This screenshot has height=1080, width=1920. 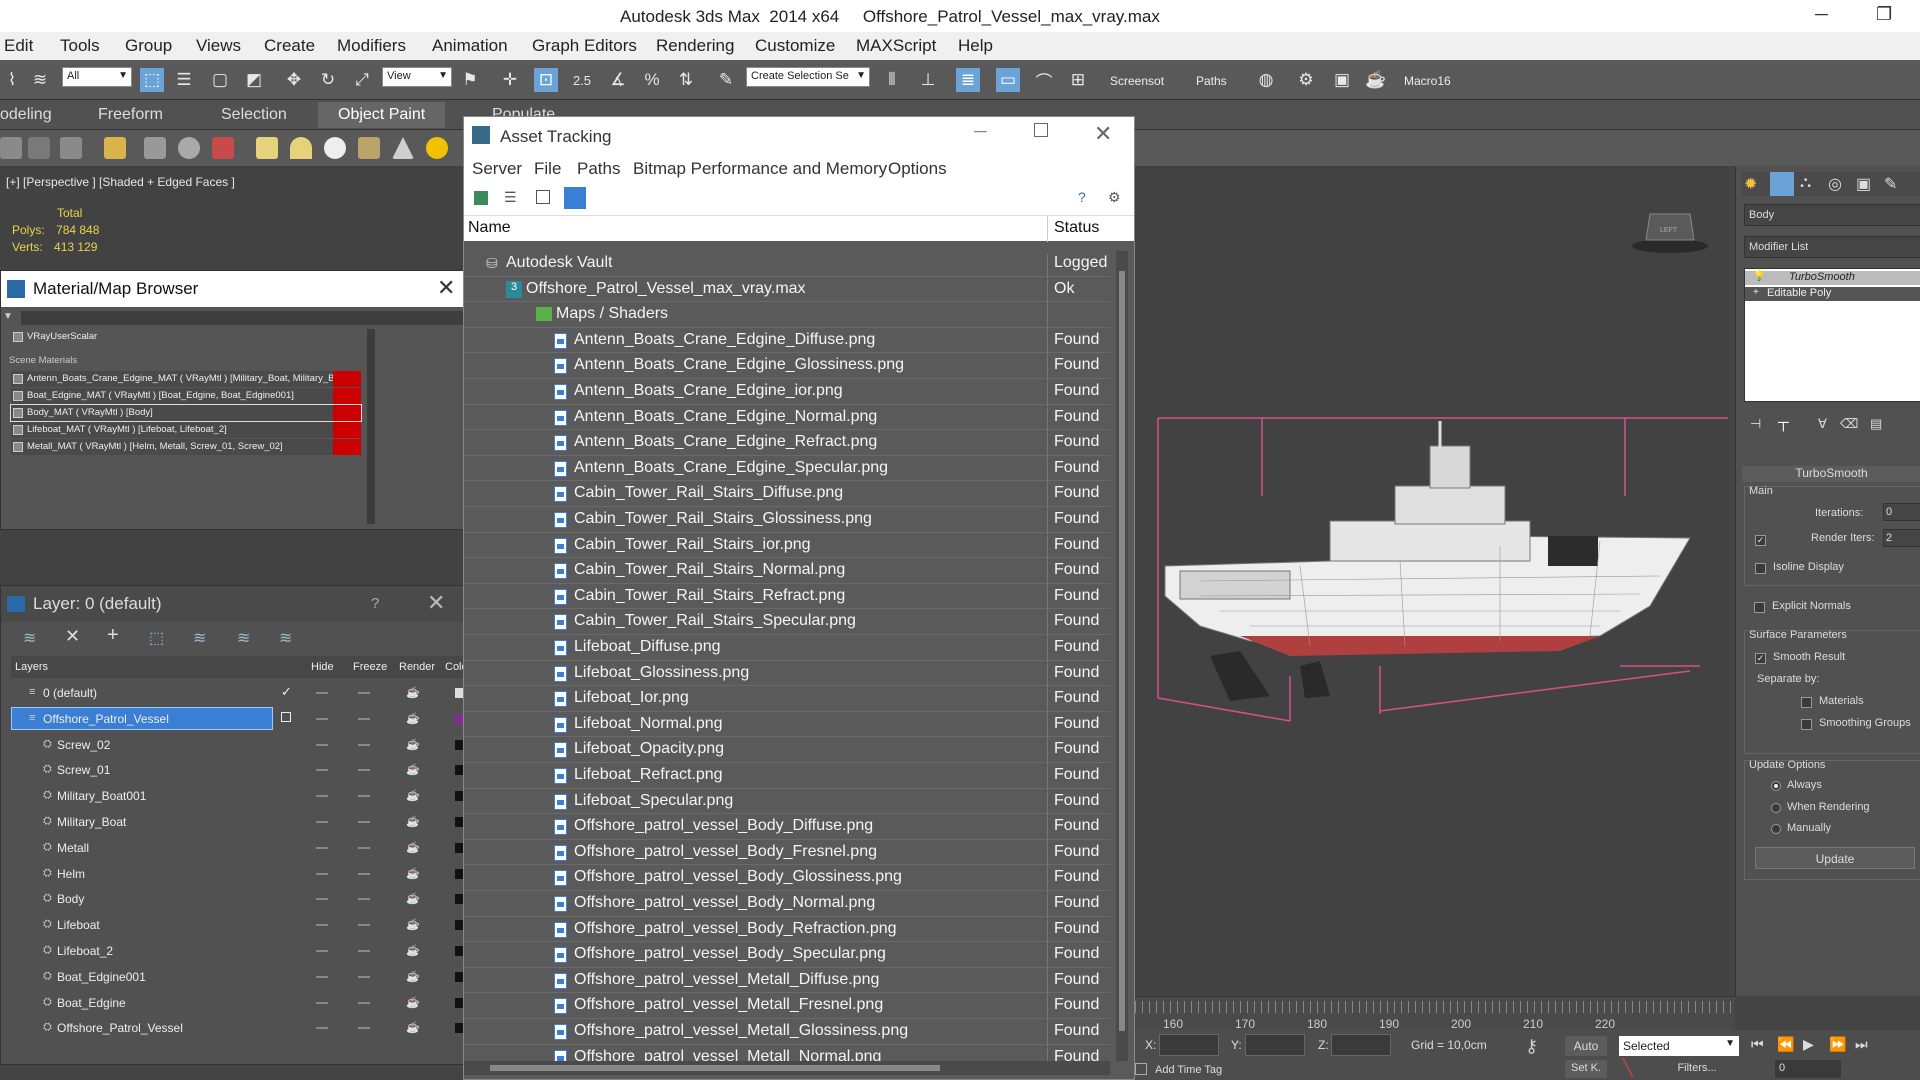 I want to click on spinner-snap-icon: ⇅, so click(x=686, y=80).